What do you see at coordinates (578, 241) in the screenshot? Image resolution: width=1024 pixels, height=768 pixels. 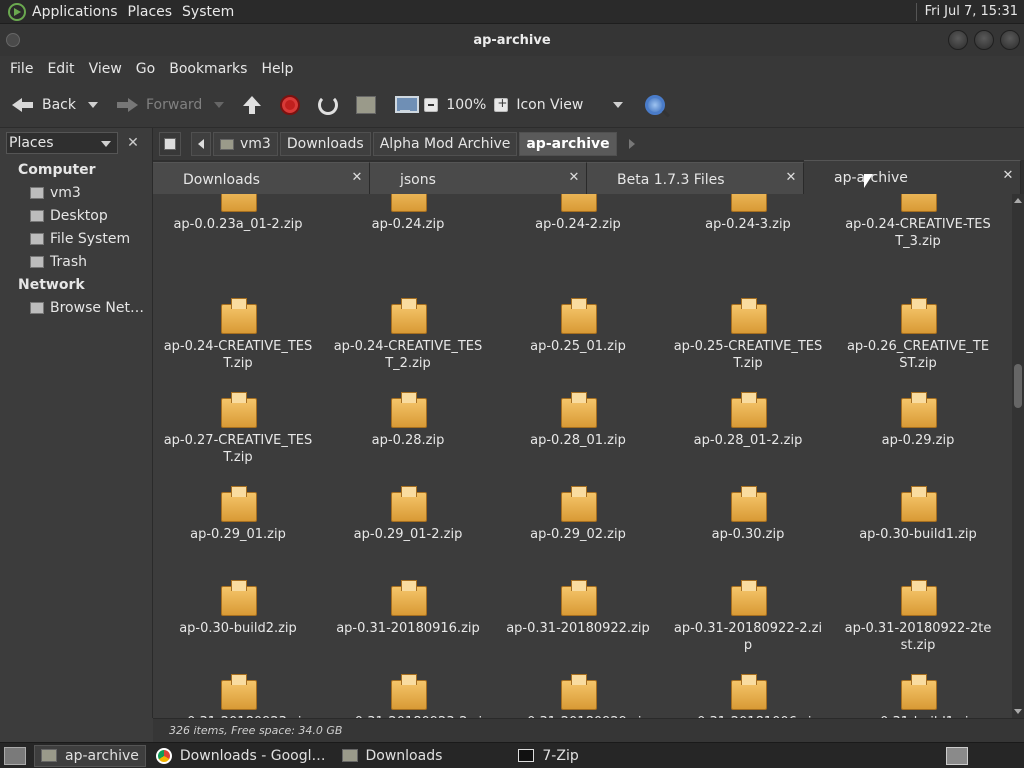 I see `file-item: ap-0.24-2.zip` at bounding box center [578, 241].